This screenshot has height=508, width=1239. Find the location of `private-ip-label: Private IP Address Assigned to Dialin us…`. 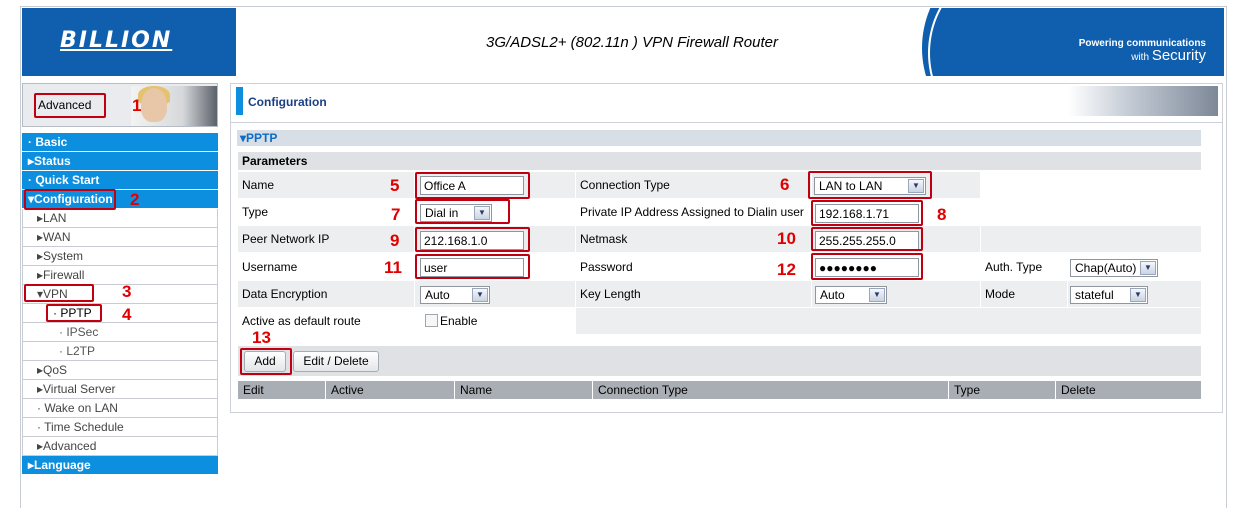

private-ip-label: Private IP Address Assigned to Dialin us… is located at coordinates (693, 212).